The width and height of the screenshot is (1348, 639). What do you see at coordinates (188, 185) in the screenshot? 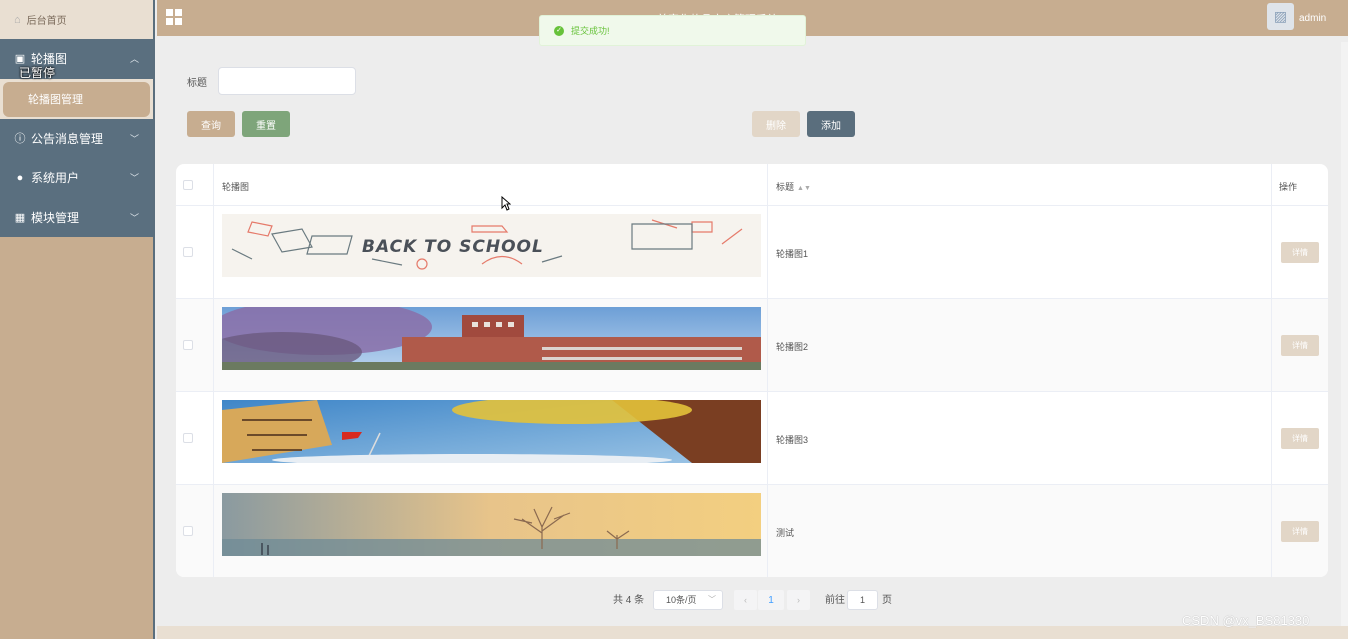
I see `select-all-checkbox` at bounding box center [188, 185].